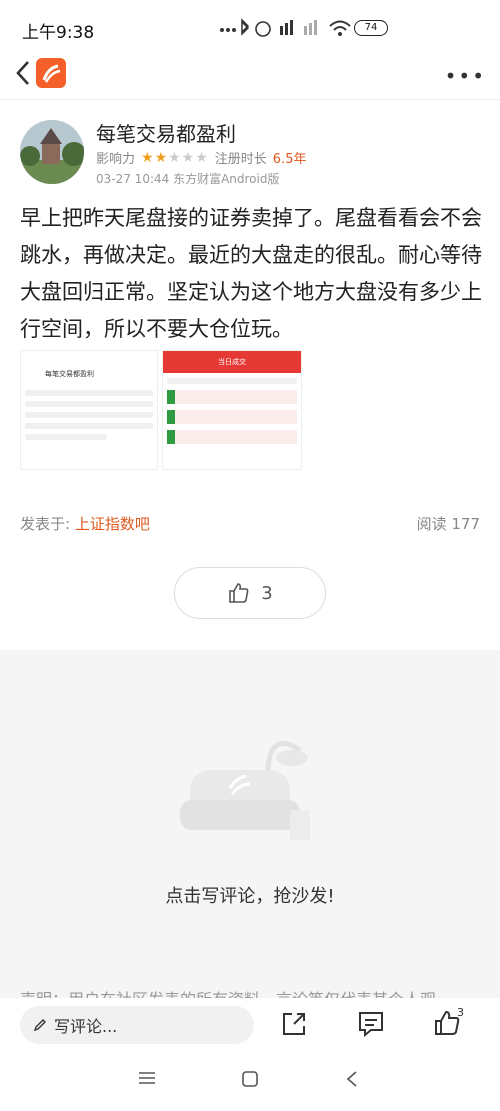 This screenshot has height=1111, width=500. What do you see at coordinates (232, 362) in the screenshot?
I see `shot2-title: 当日成交` at bounding box center [232, 362].